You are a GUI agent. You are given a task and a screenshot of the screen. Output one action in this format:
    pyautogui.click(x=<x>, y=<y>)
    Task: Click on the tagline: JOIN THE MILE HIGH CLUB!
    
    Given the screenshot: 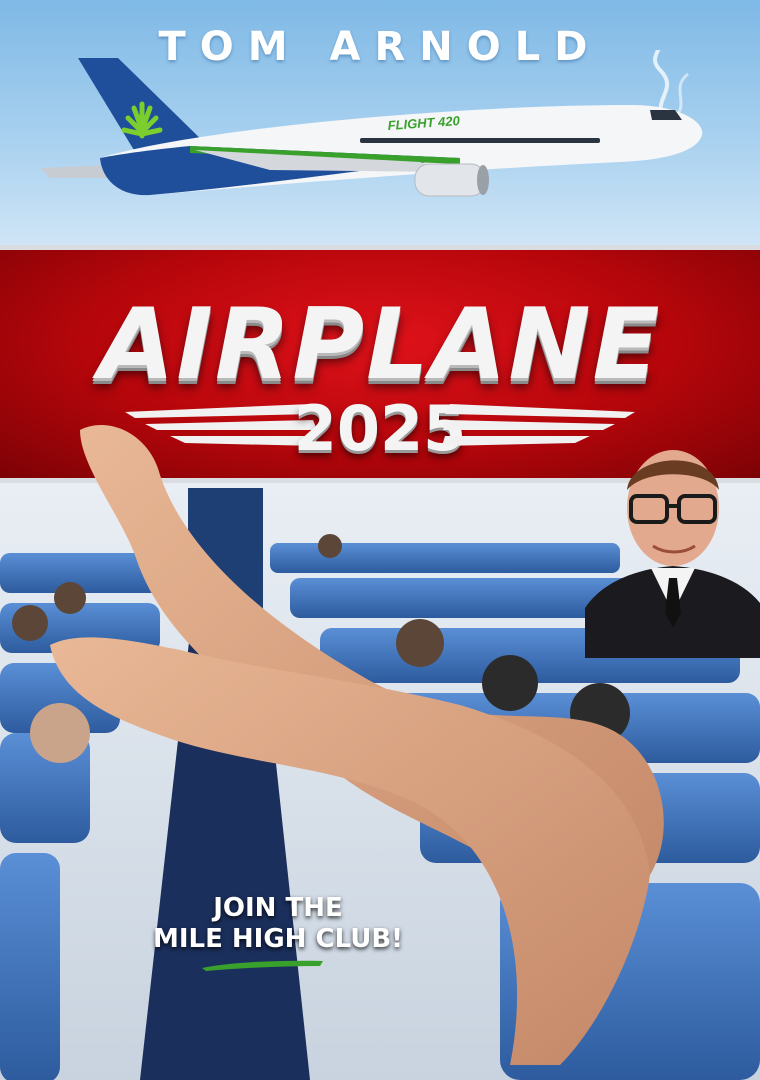 What is the action you would take?
    pyautogui.click(x=278, y=924)
    